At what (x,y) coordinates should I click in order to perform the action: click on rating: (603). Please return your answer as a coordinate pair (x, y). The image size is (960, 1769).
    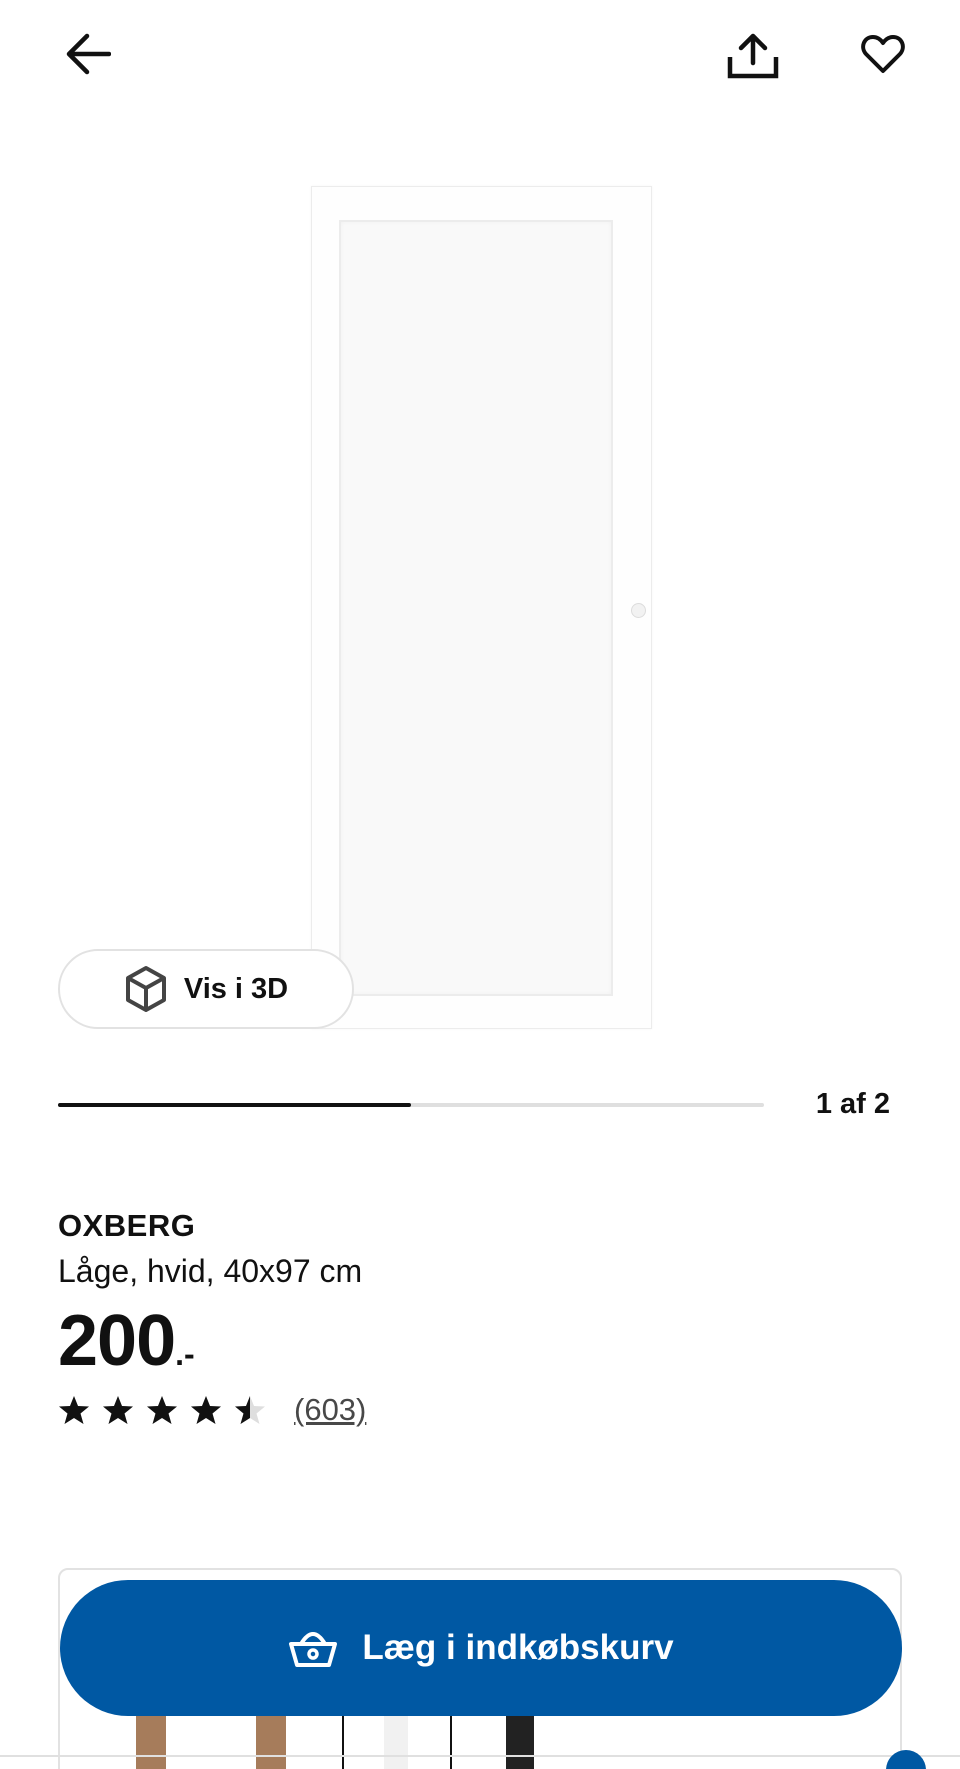
    Looking at the image, I should click on (212, 1410).